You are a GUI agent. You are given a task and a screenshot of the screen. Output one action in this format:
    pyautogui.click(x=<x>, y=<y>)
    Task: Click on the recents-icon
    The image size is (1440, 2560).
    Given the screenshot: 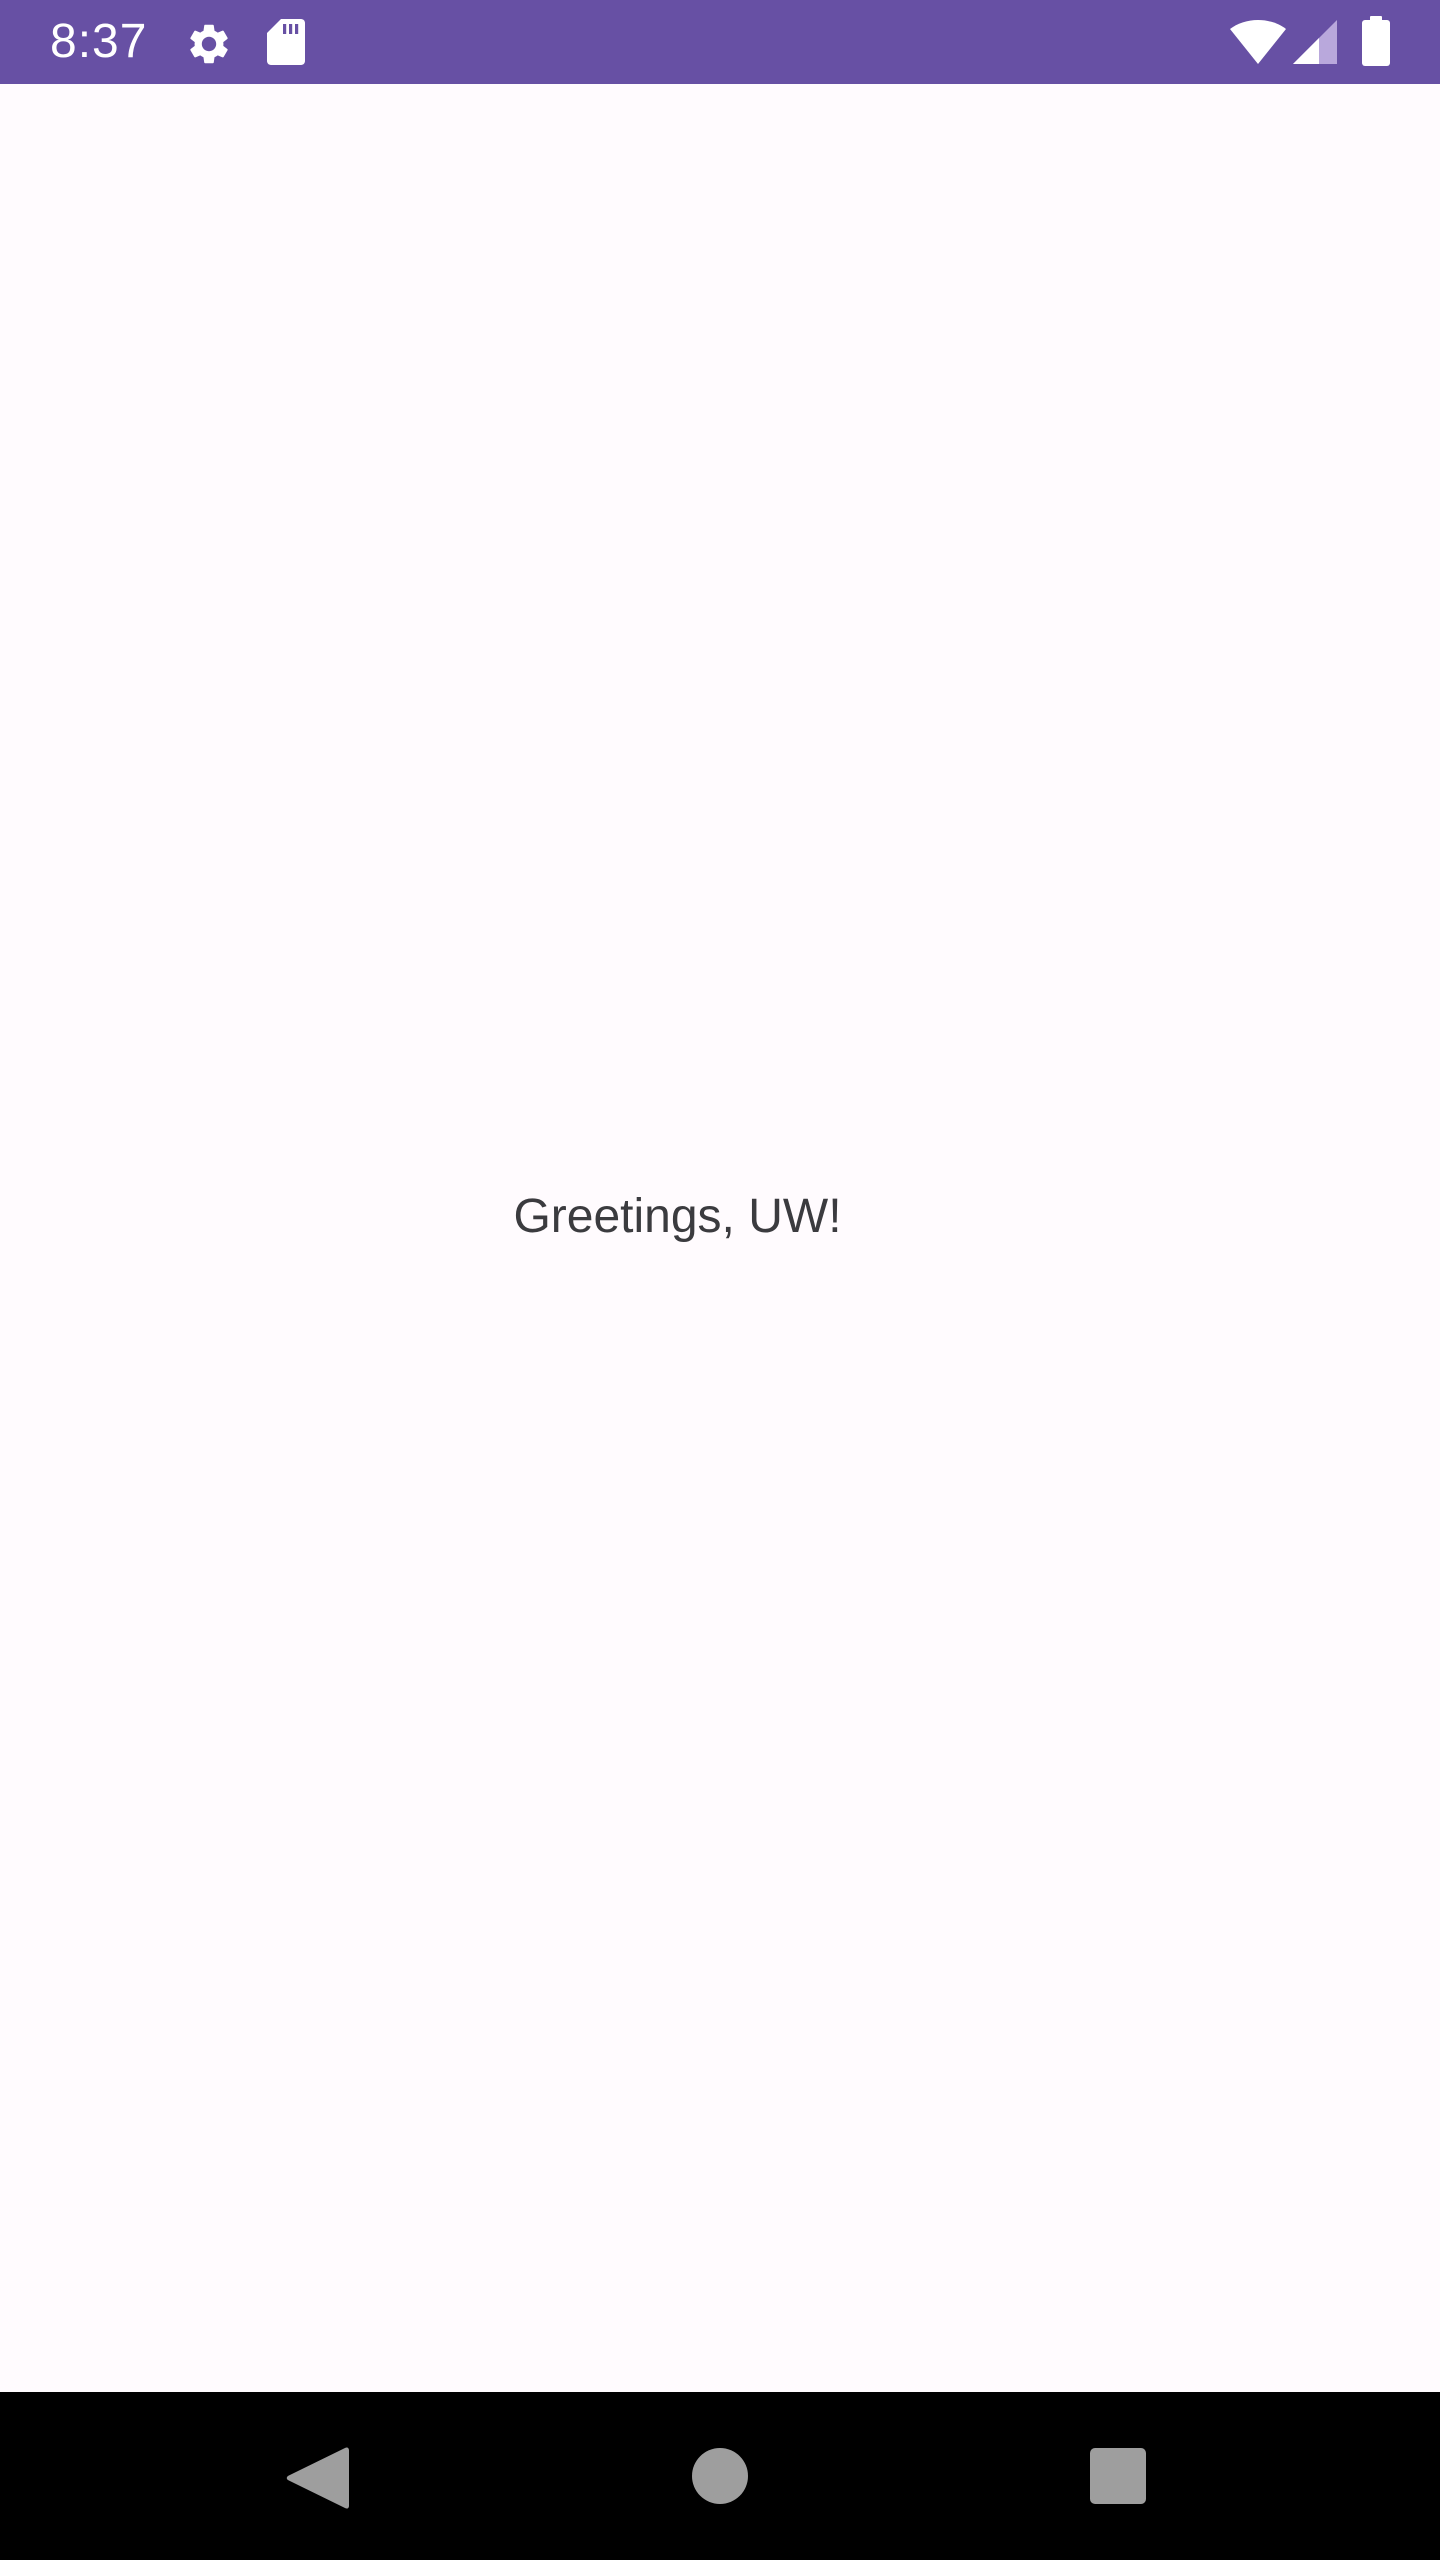 What is the action you would take?
    pyautogui.click(x=1118, y=2476)
    